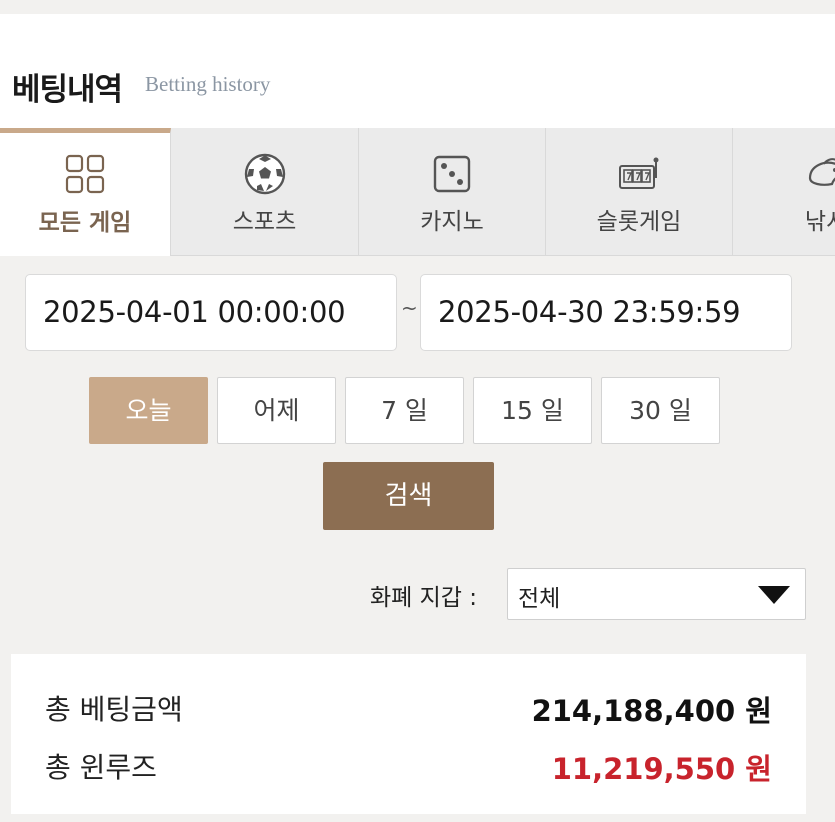  I want to click on tab-label: 모든 게임, so click(85, 223).